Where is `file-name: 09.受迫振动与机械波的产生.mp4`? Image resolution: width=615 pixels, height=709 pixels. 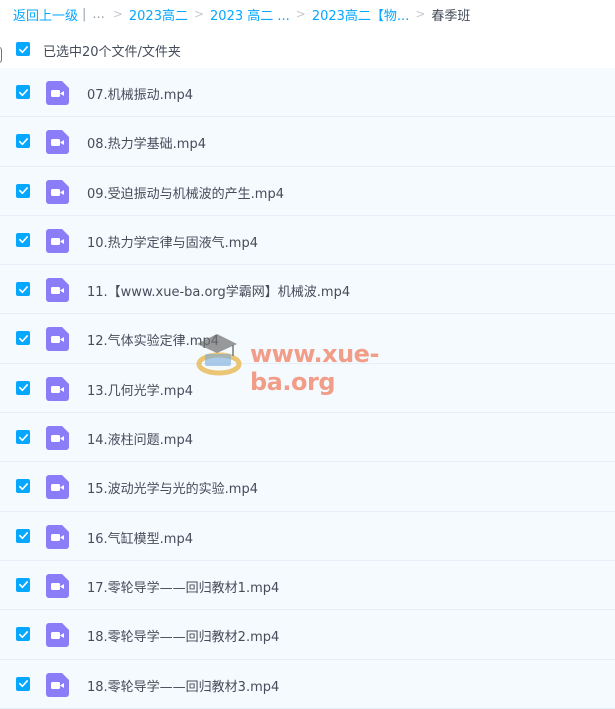
file-name: 09.受迫振动与机械波的产生.mp4 is located at coordinates (185, 192).